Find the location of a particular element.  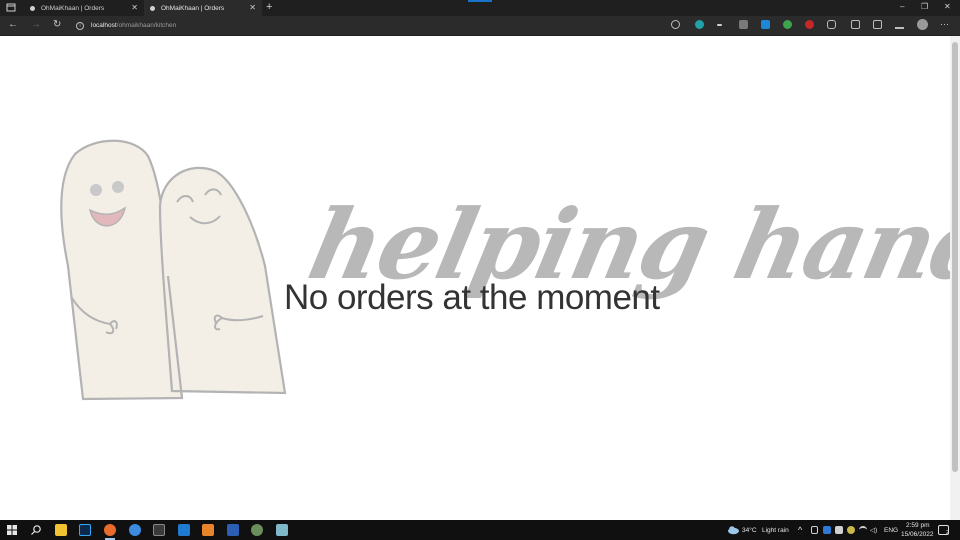

tab-orders-2: OhMaiKhaan | Orders ✕ is located at coordinates (203, 8).